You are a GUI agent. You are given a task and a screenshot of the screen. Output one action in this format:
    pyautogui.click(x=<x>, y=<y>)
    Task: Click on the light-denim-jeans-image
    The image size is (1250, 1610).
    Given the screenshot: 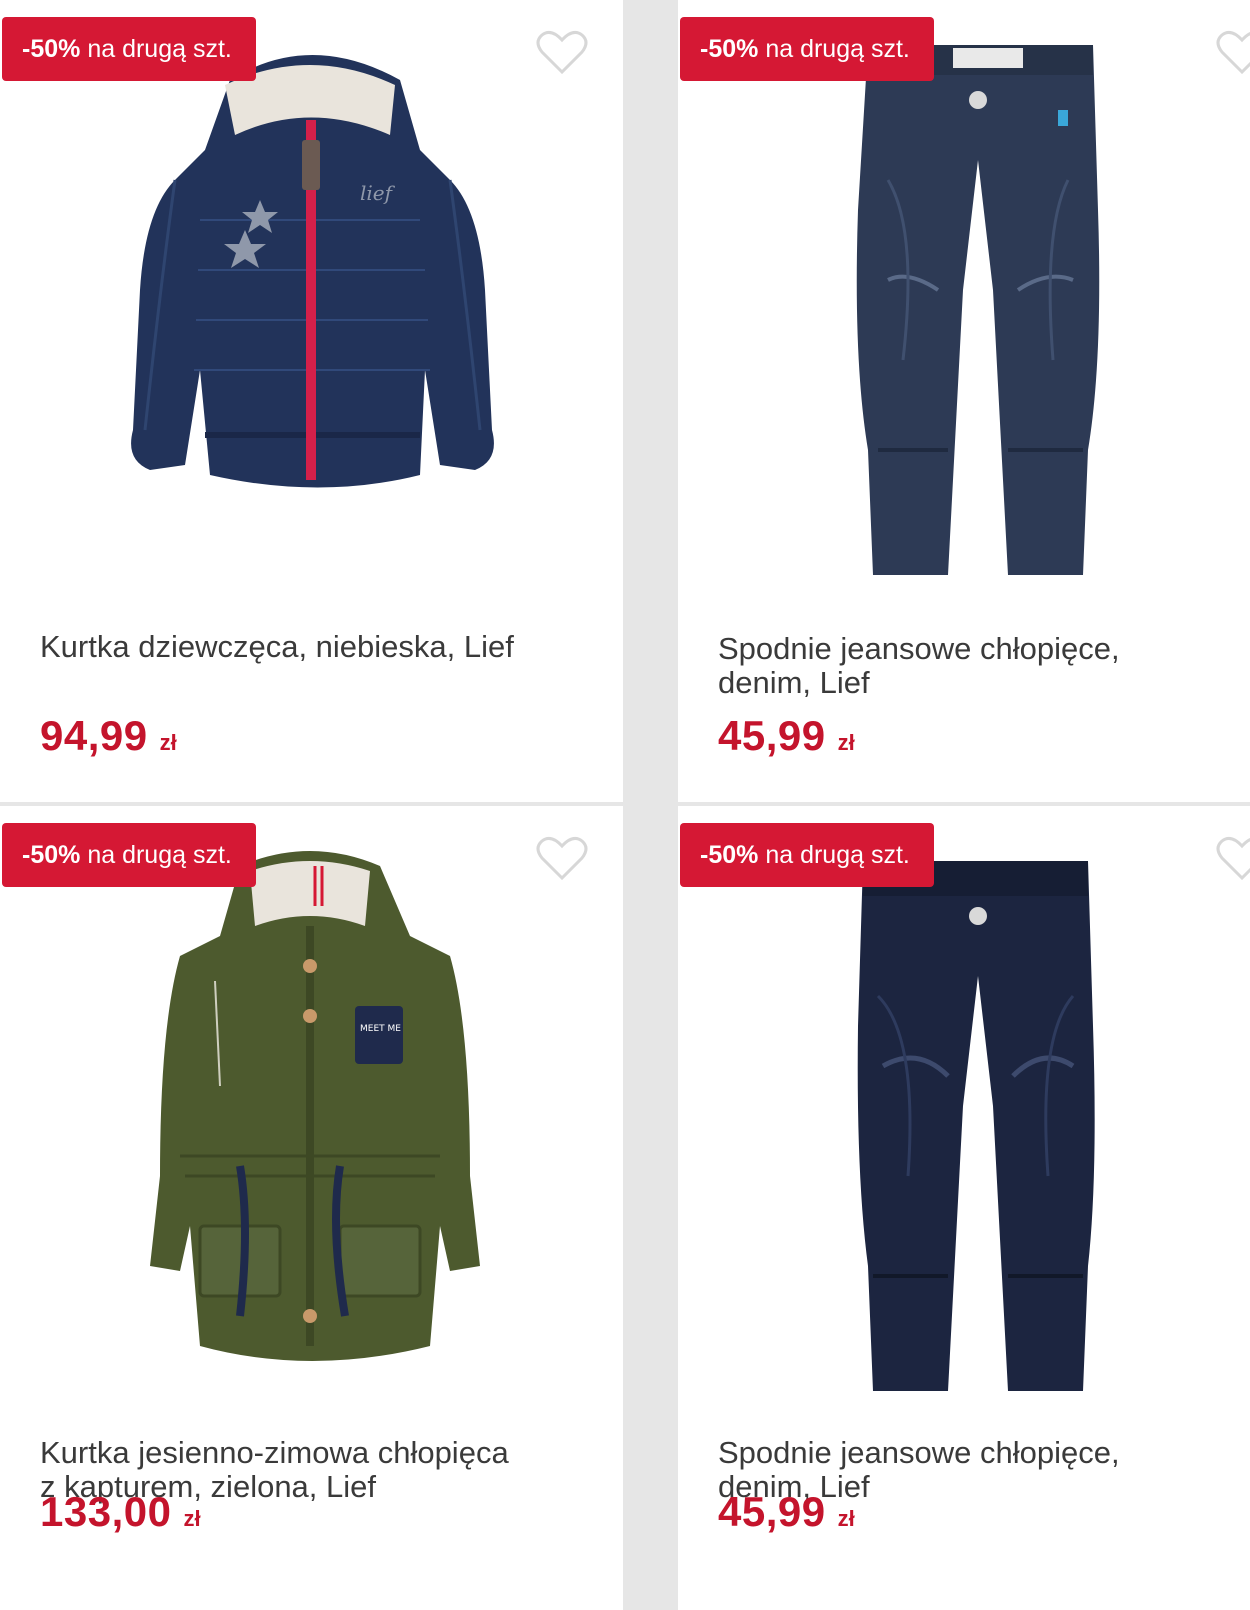 What is the action you would take?
    pyautogui.click(x=978, y=305)
    